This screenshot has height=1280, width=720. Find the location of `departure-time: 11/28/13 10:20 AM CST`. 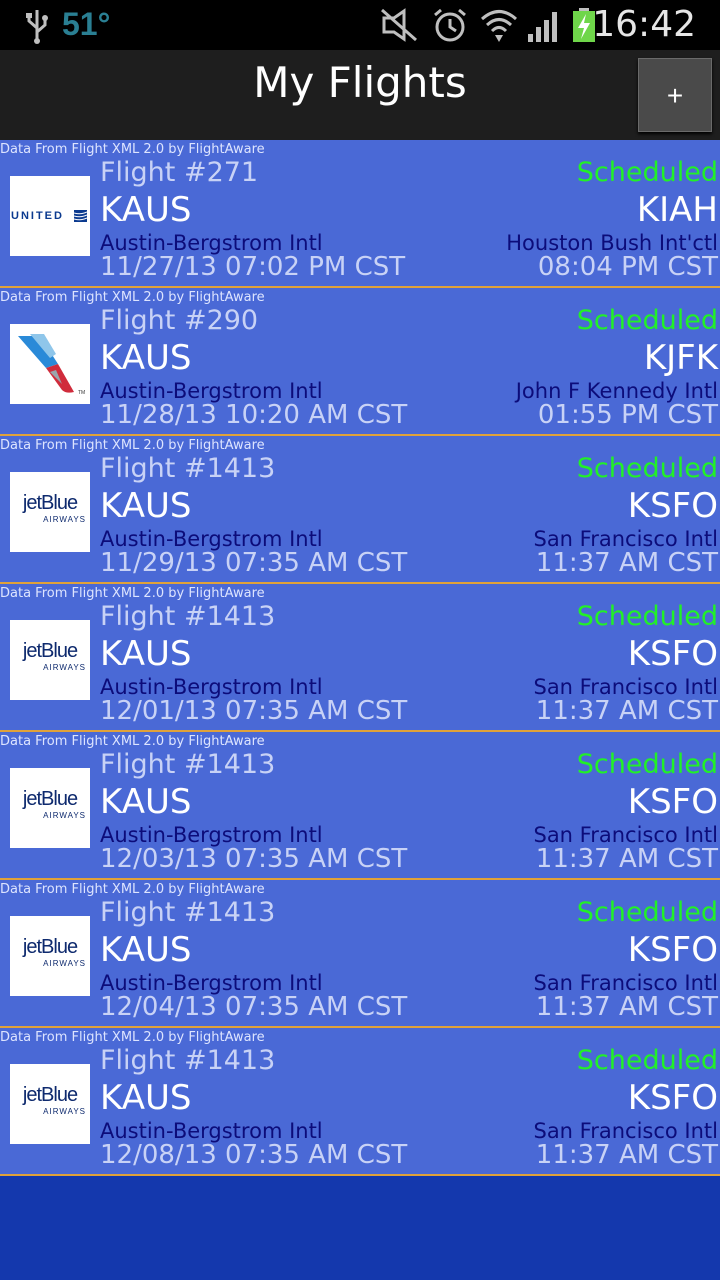

departure-time: 11/28/13 10:20 AM CST is located at coordinates (254, 415).